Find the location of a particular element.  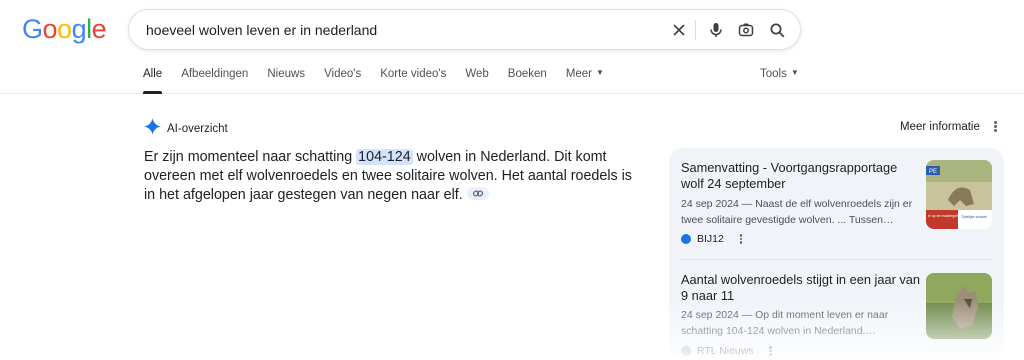

thumb-text: ie op de maatregelen is located at coordinates (944, 216).